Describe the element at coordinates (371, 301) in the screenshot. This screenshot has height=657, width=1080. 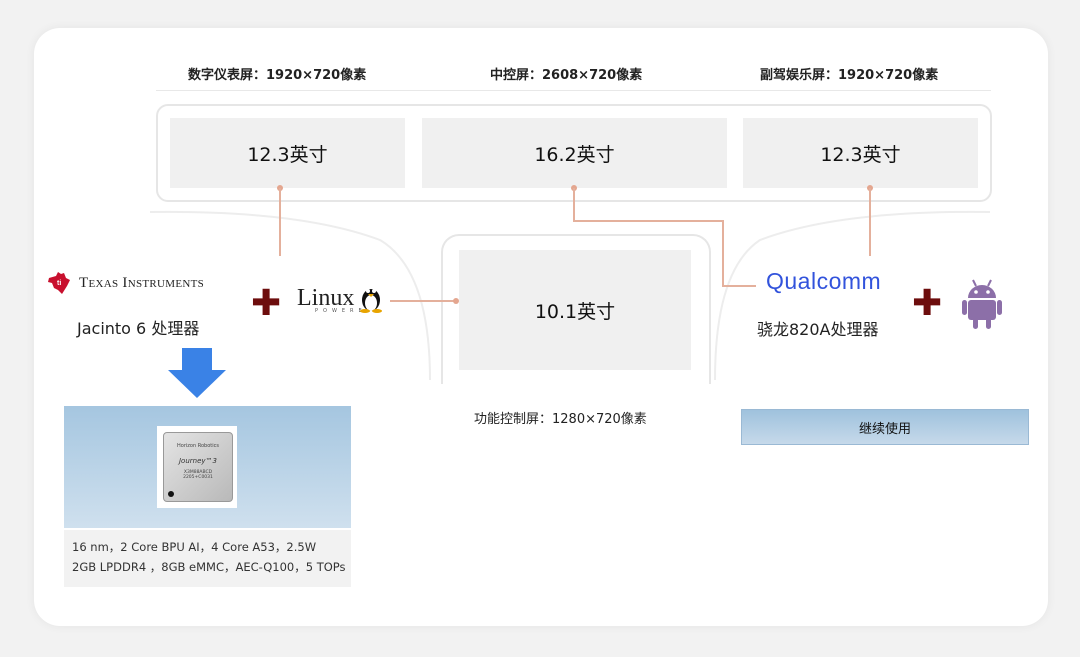
I see `tux-penguin-icon` at that location.